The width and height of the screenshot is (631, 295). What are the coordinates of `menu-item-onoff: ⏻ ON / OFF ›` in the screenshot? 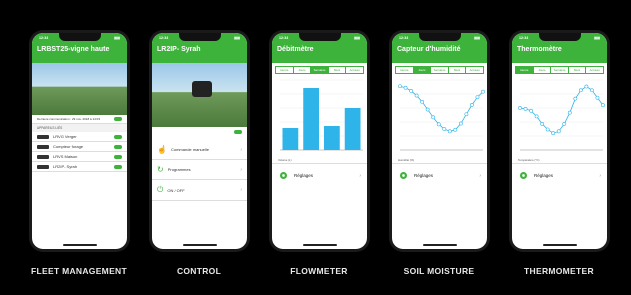 It's located at (199, 190).